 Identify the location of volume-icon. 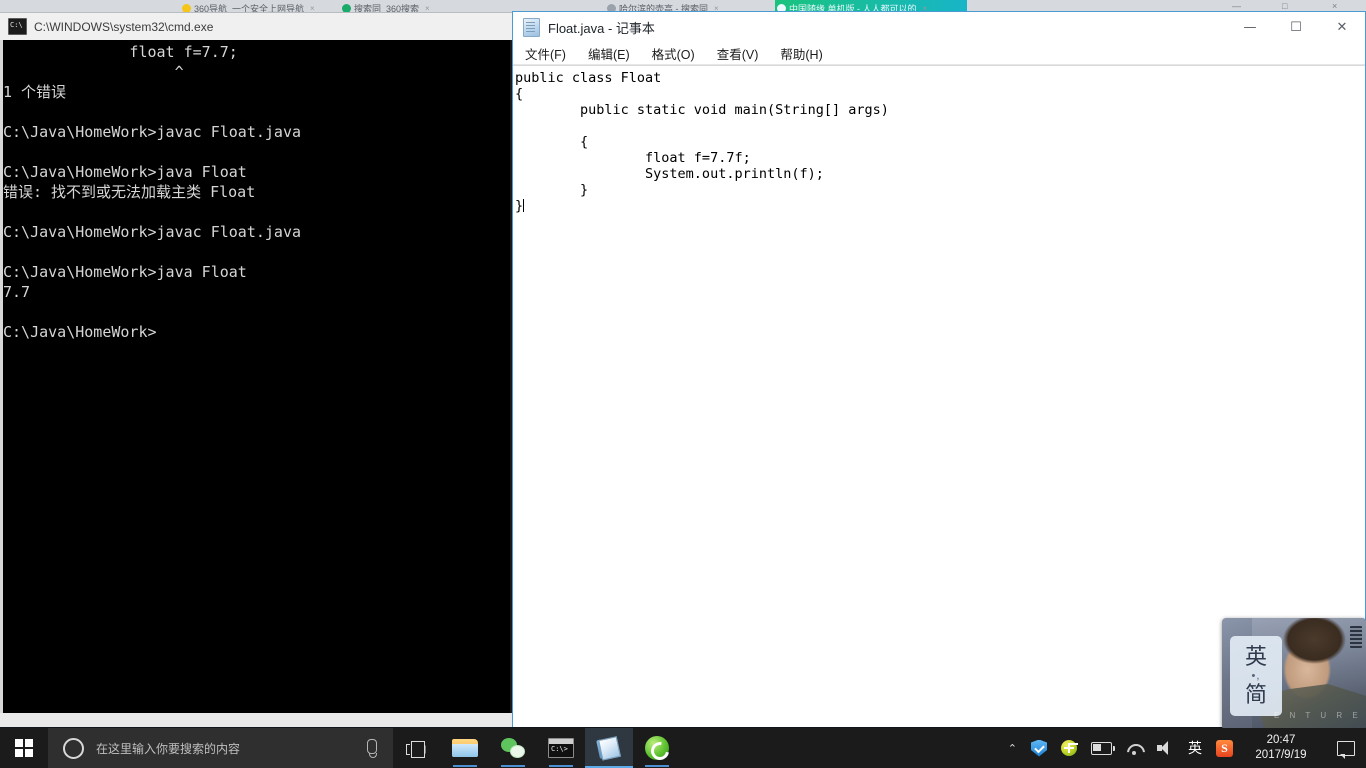
(1165, 748).